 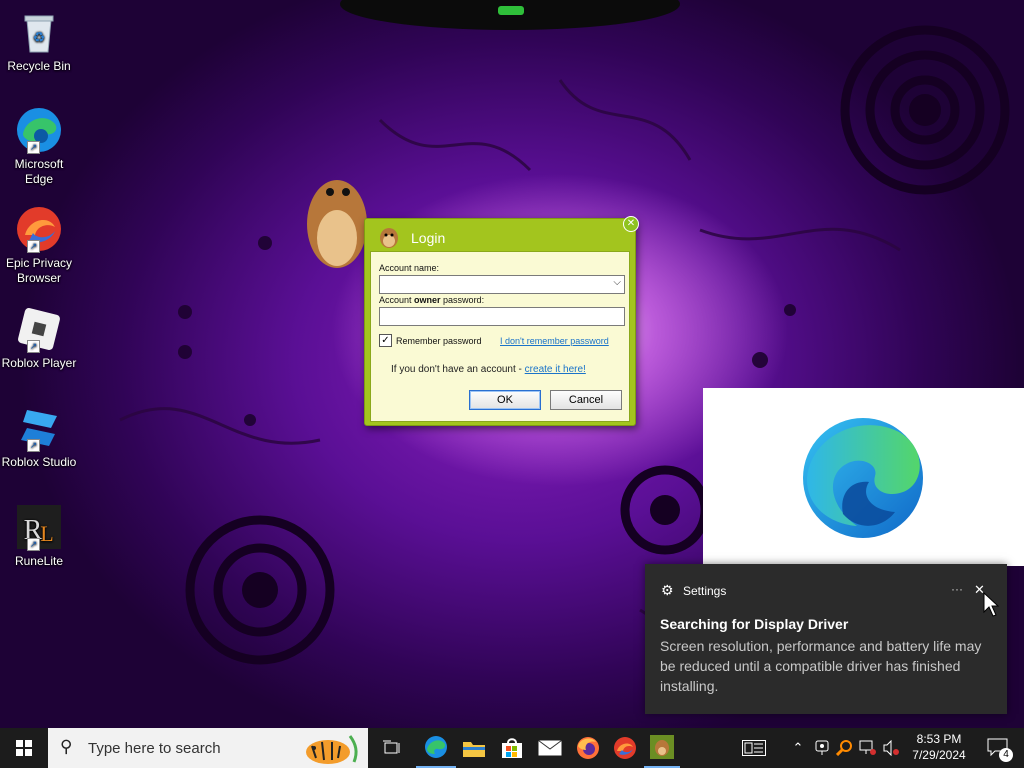 I want to click on edge-icon: ↗, so click(x=39, y=130).